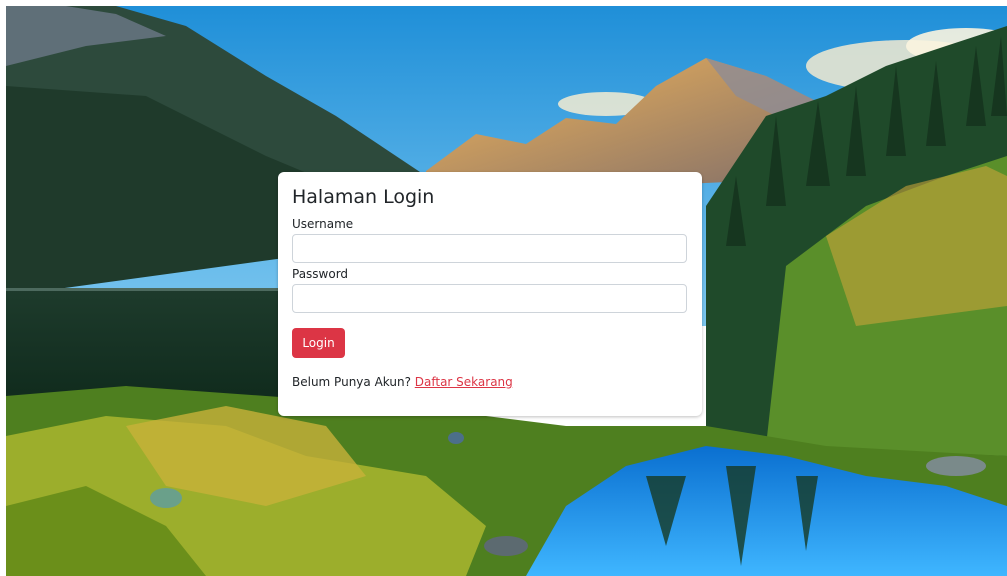  What do you see at coordinates (320, 274) in the screenshot?
I see `password-label: Password` at bounding box center [320, 274].